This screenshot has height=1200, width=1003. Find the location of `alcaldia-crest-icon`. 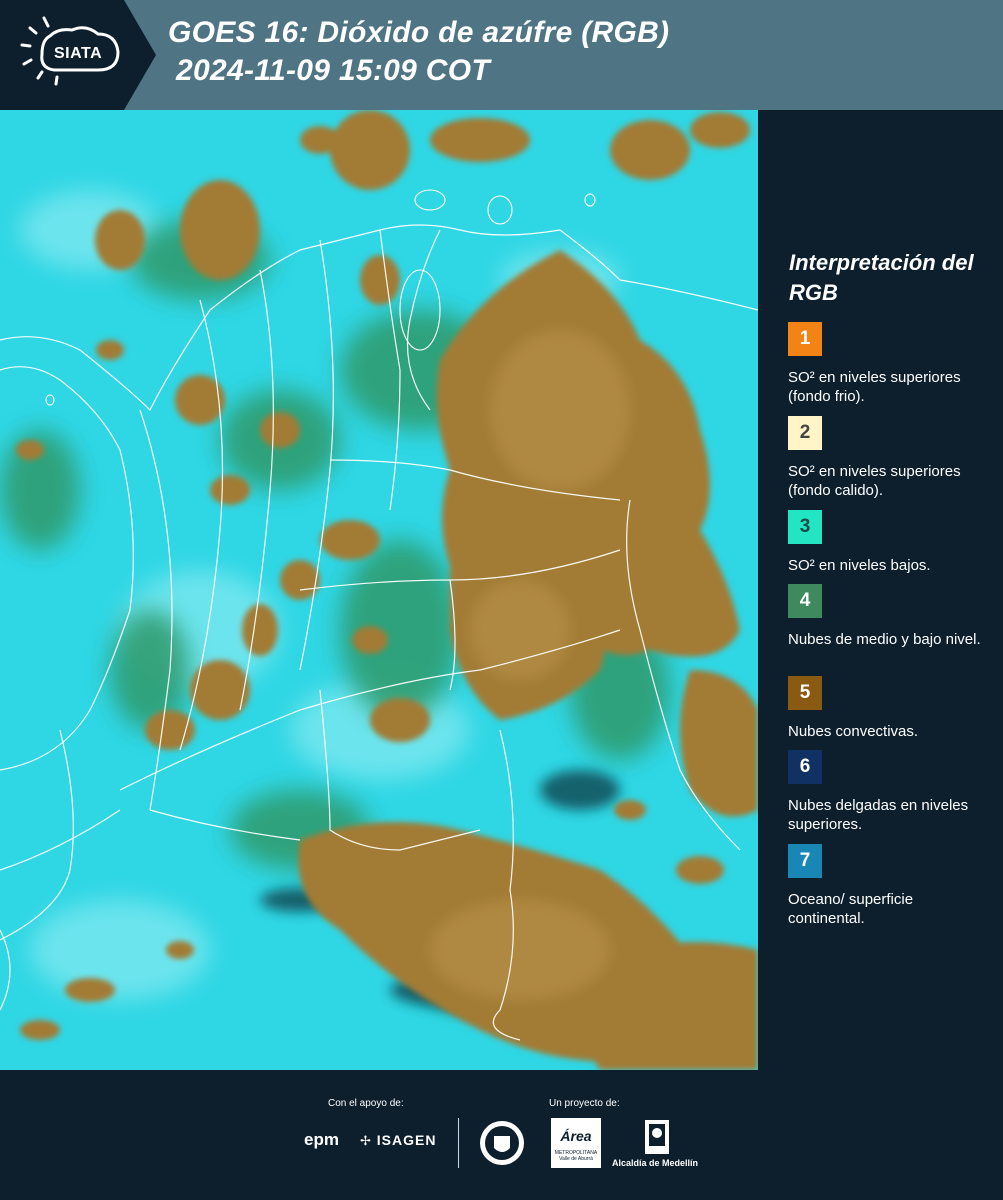

alcaldia-crest-icon is located at coordinates (657, 1137).